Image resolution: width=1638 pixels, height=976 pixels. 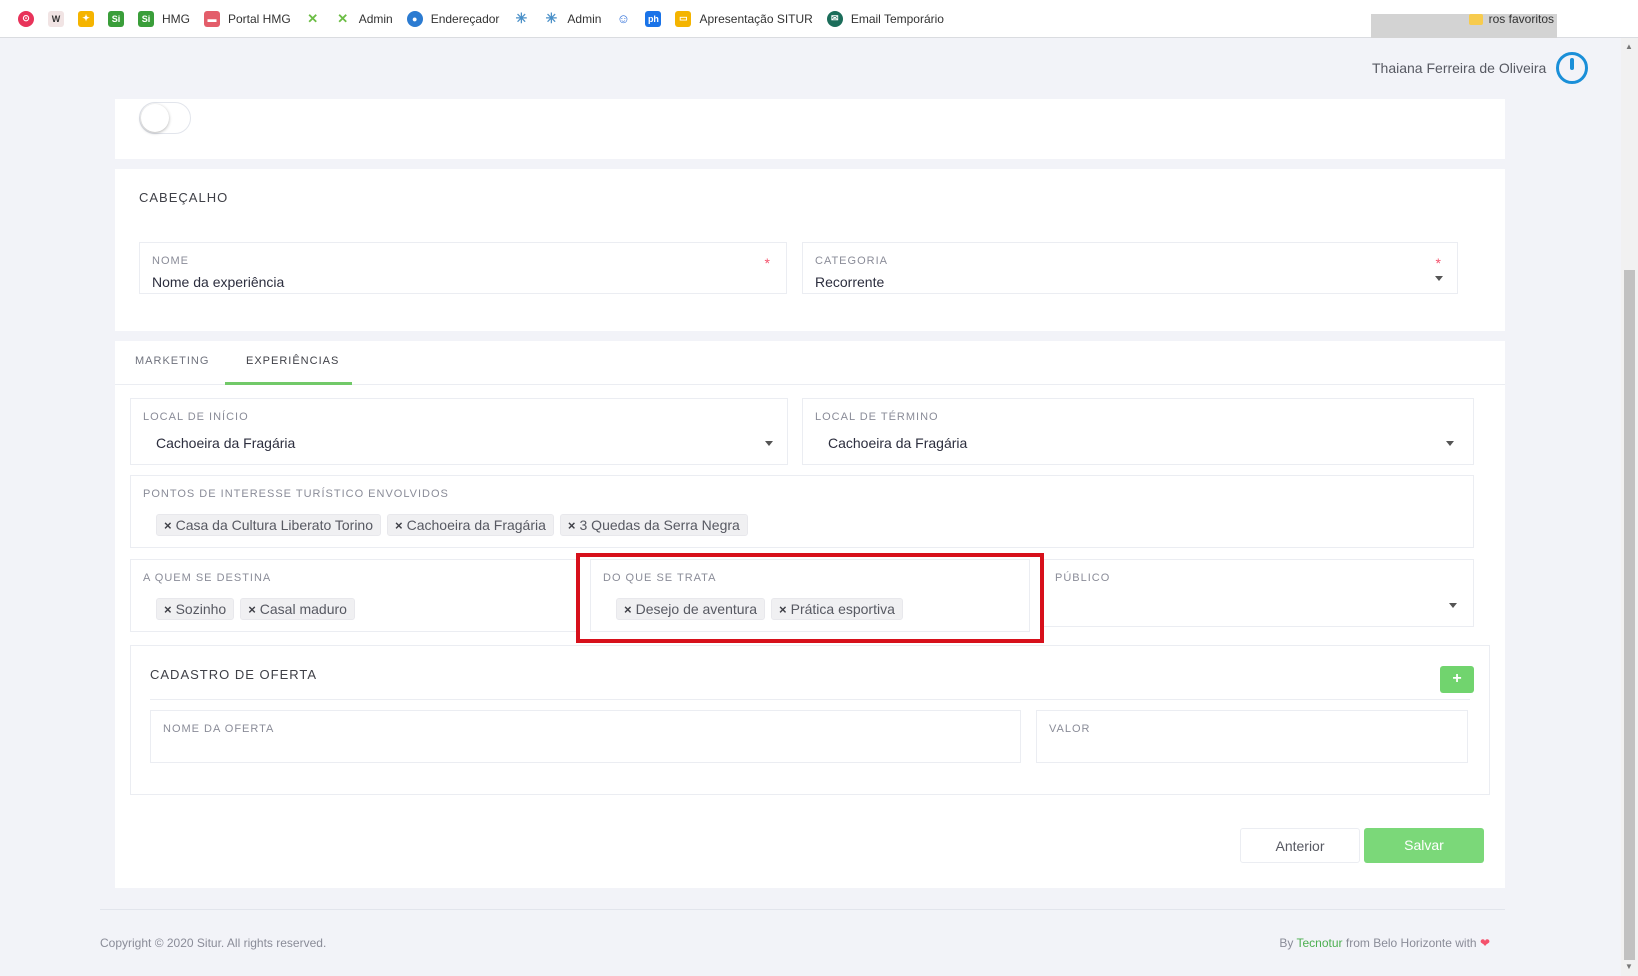 What do you see at coordinates (363, 18) in the screenshot?
I see `bookmark-admin-1: ✕ Admin` at bounding box center [363, 18].